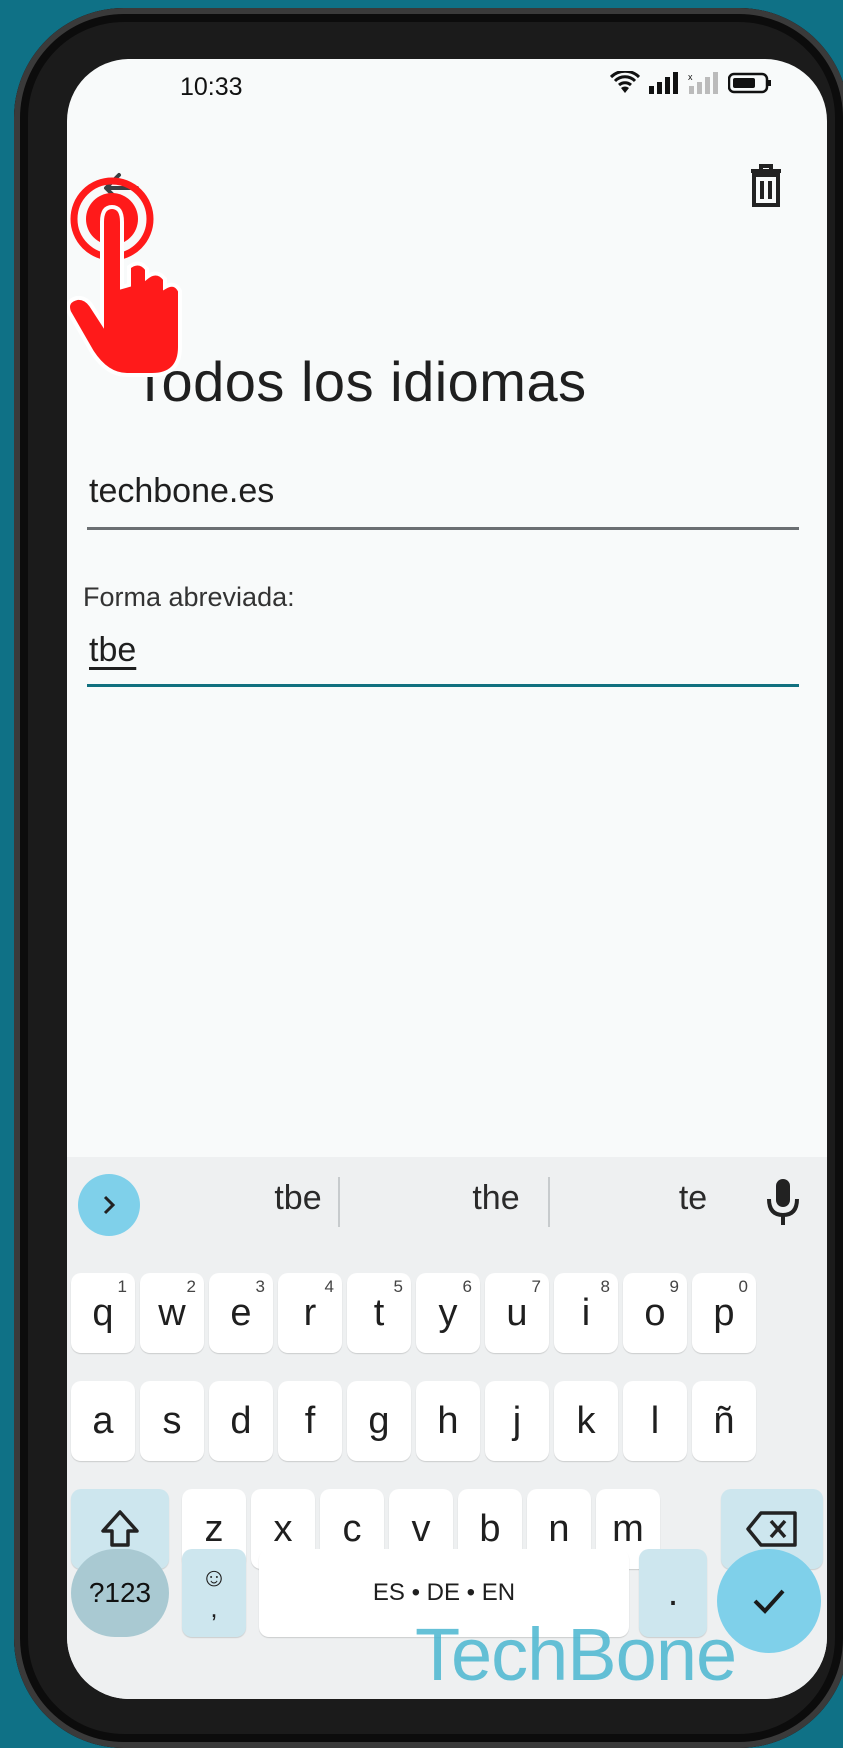 This screenshot has height=1748, width=843. Describe the element at coordinates (283, 1528) in the screenshot. I see `key-x-label: x` at that location.